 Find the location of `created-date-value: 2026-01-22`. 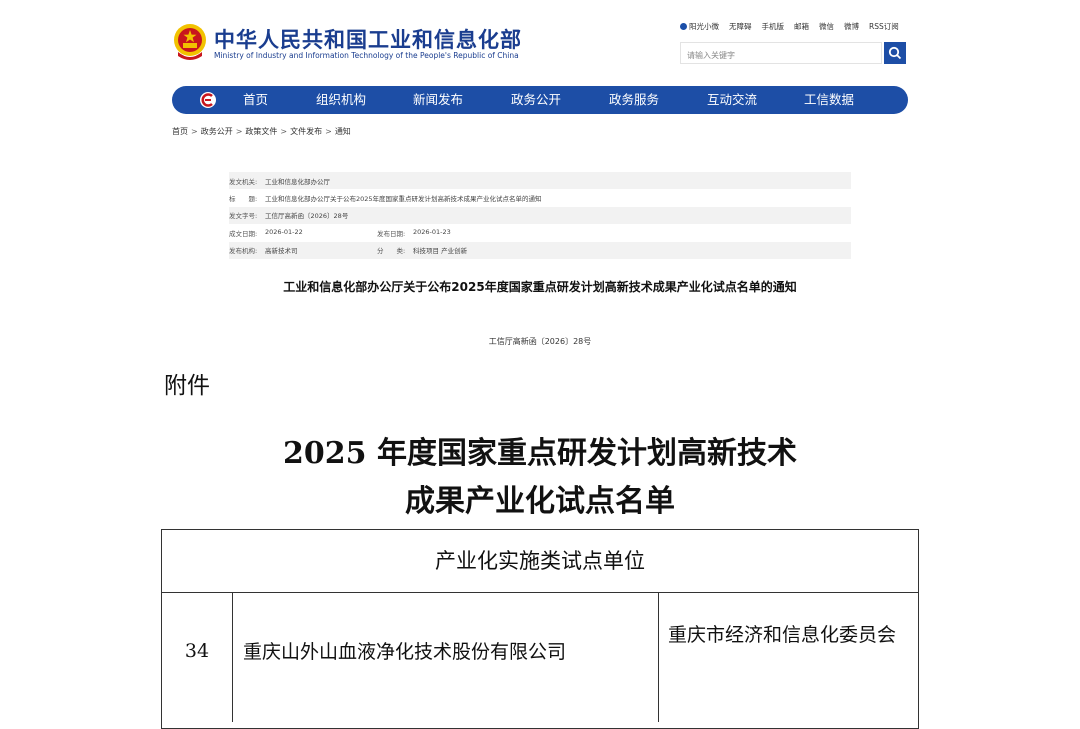

created-date-value: 2026-01-22 is located at coordinates (284, 231).